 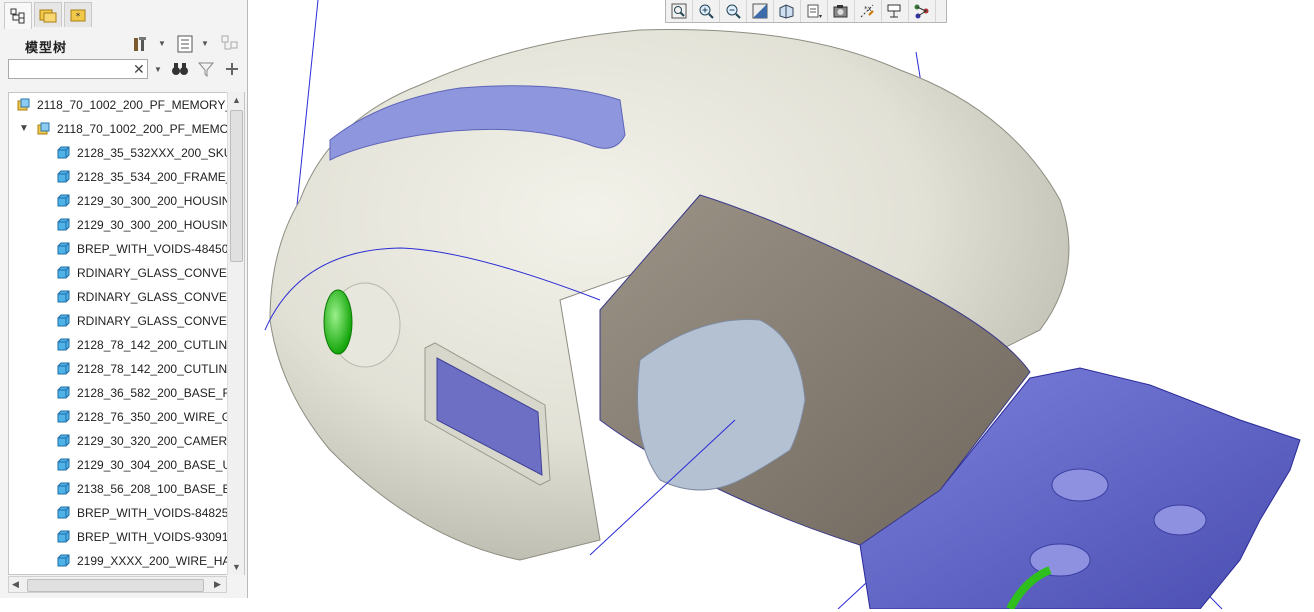 I want to click on tree-item: 2128_36_582_200_BASE_RI, so click(x=120, y=393).